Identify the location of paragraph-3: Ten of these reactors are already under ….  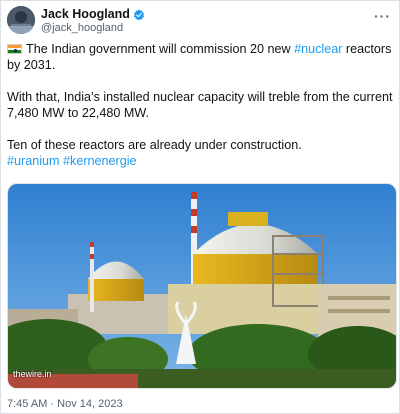
(154, 145).